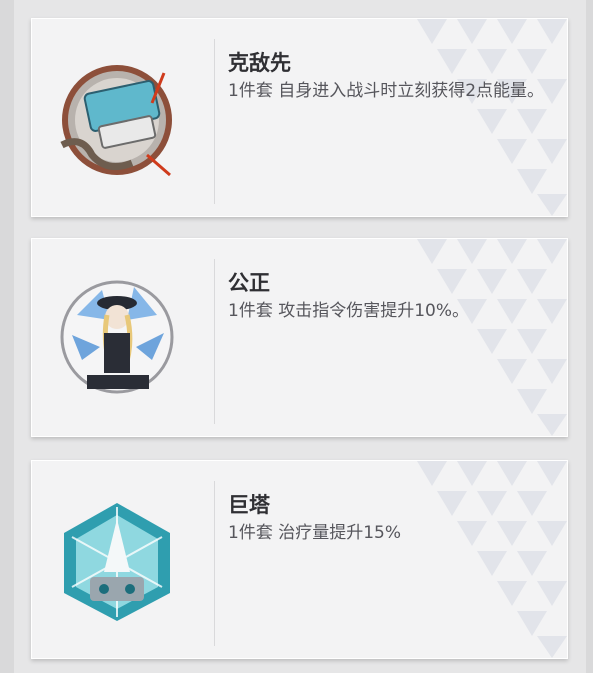  Describe the element at coordinates (116, 121) in the screenshot. I see `chained-emblem-icon` at that location.